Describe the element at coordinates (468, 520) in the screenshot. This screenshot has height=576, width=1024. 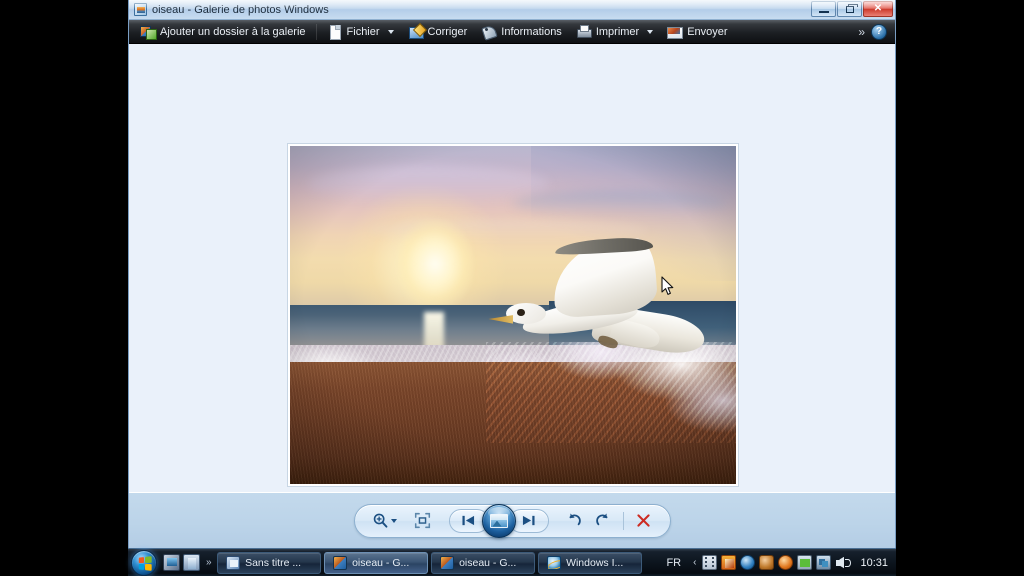
I see `skip-back-icon` at that location.